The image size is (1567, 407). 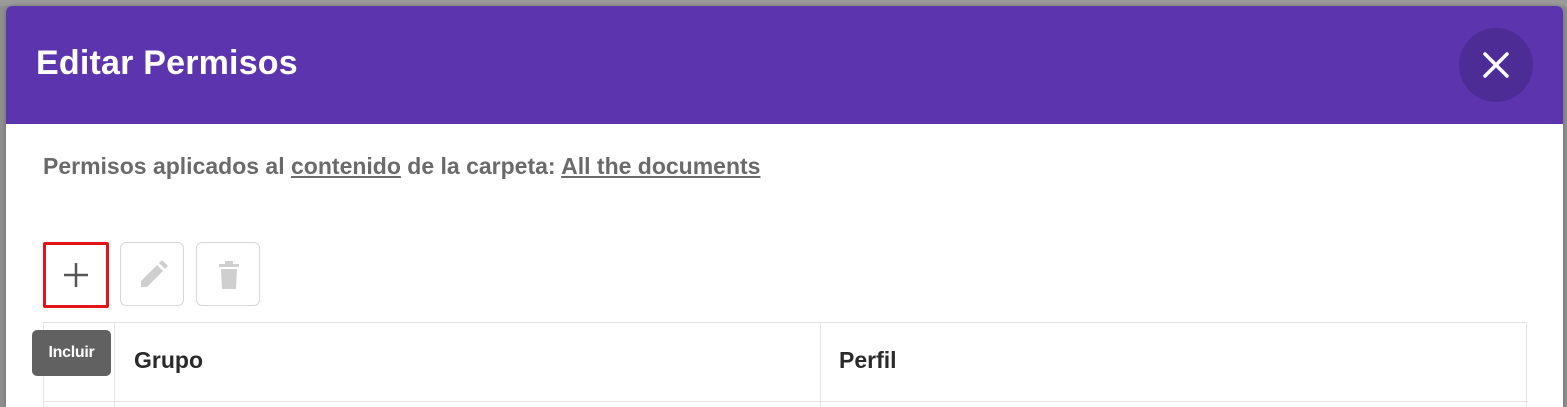 I want to click on column-header-label: Grupo, so click(x=168, y=360).